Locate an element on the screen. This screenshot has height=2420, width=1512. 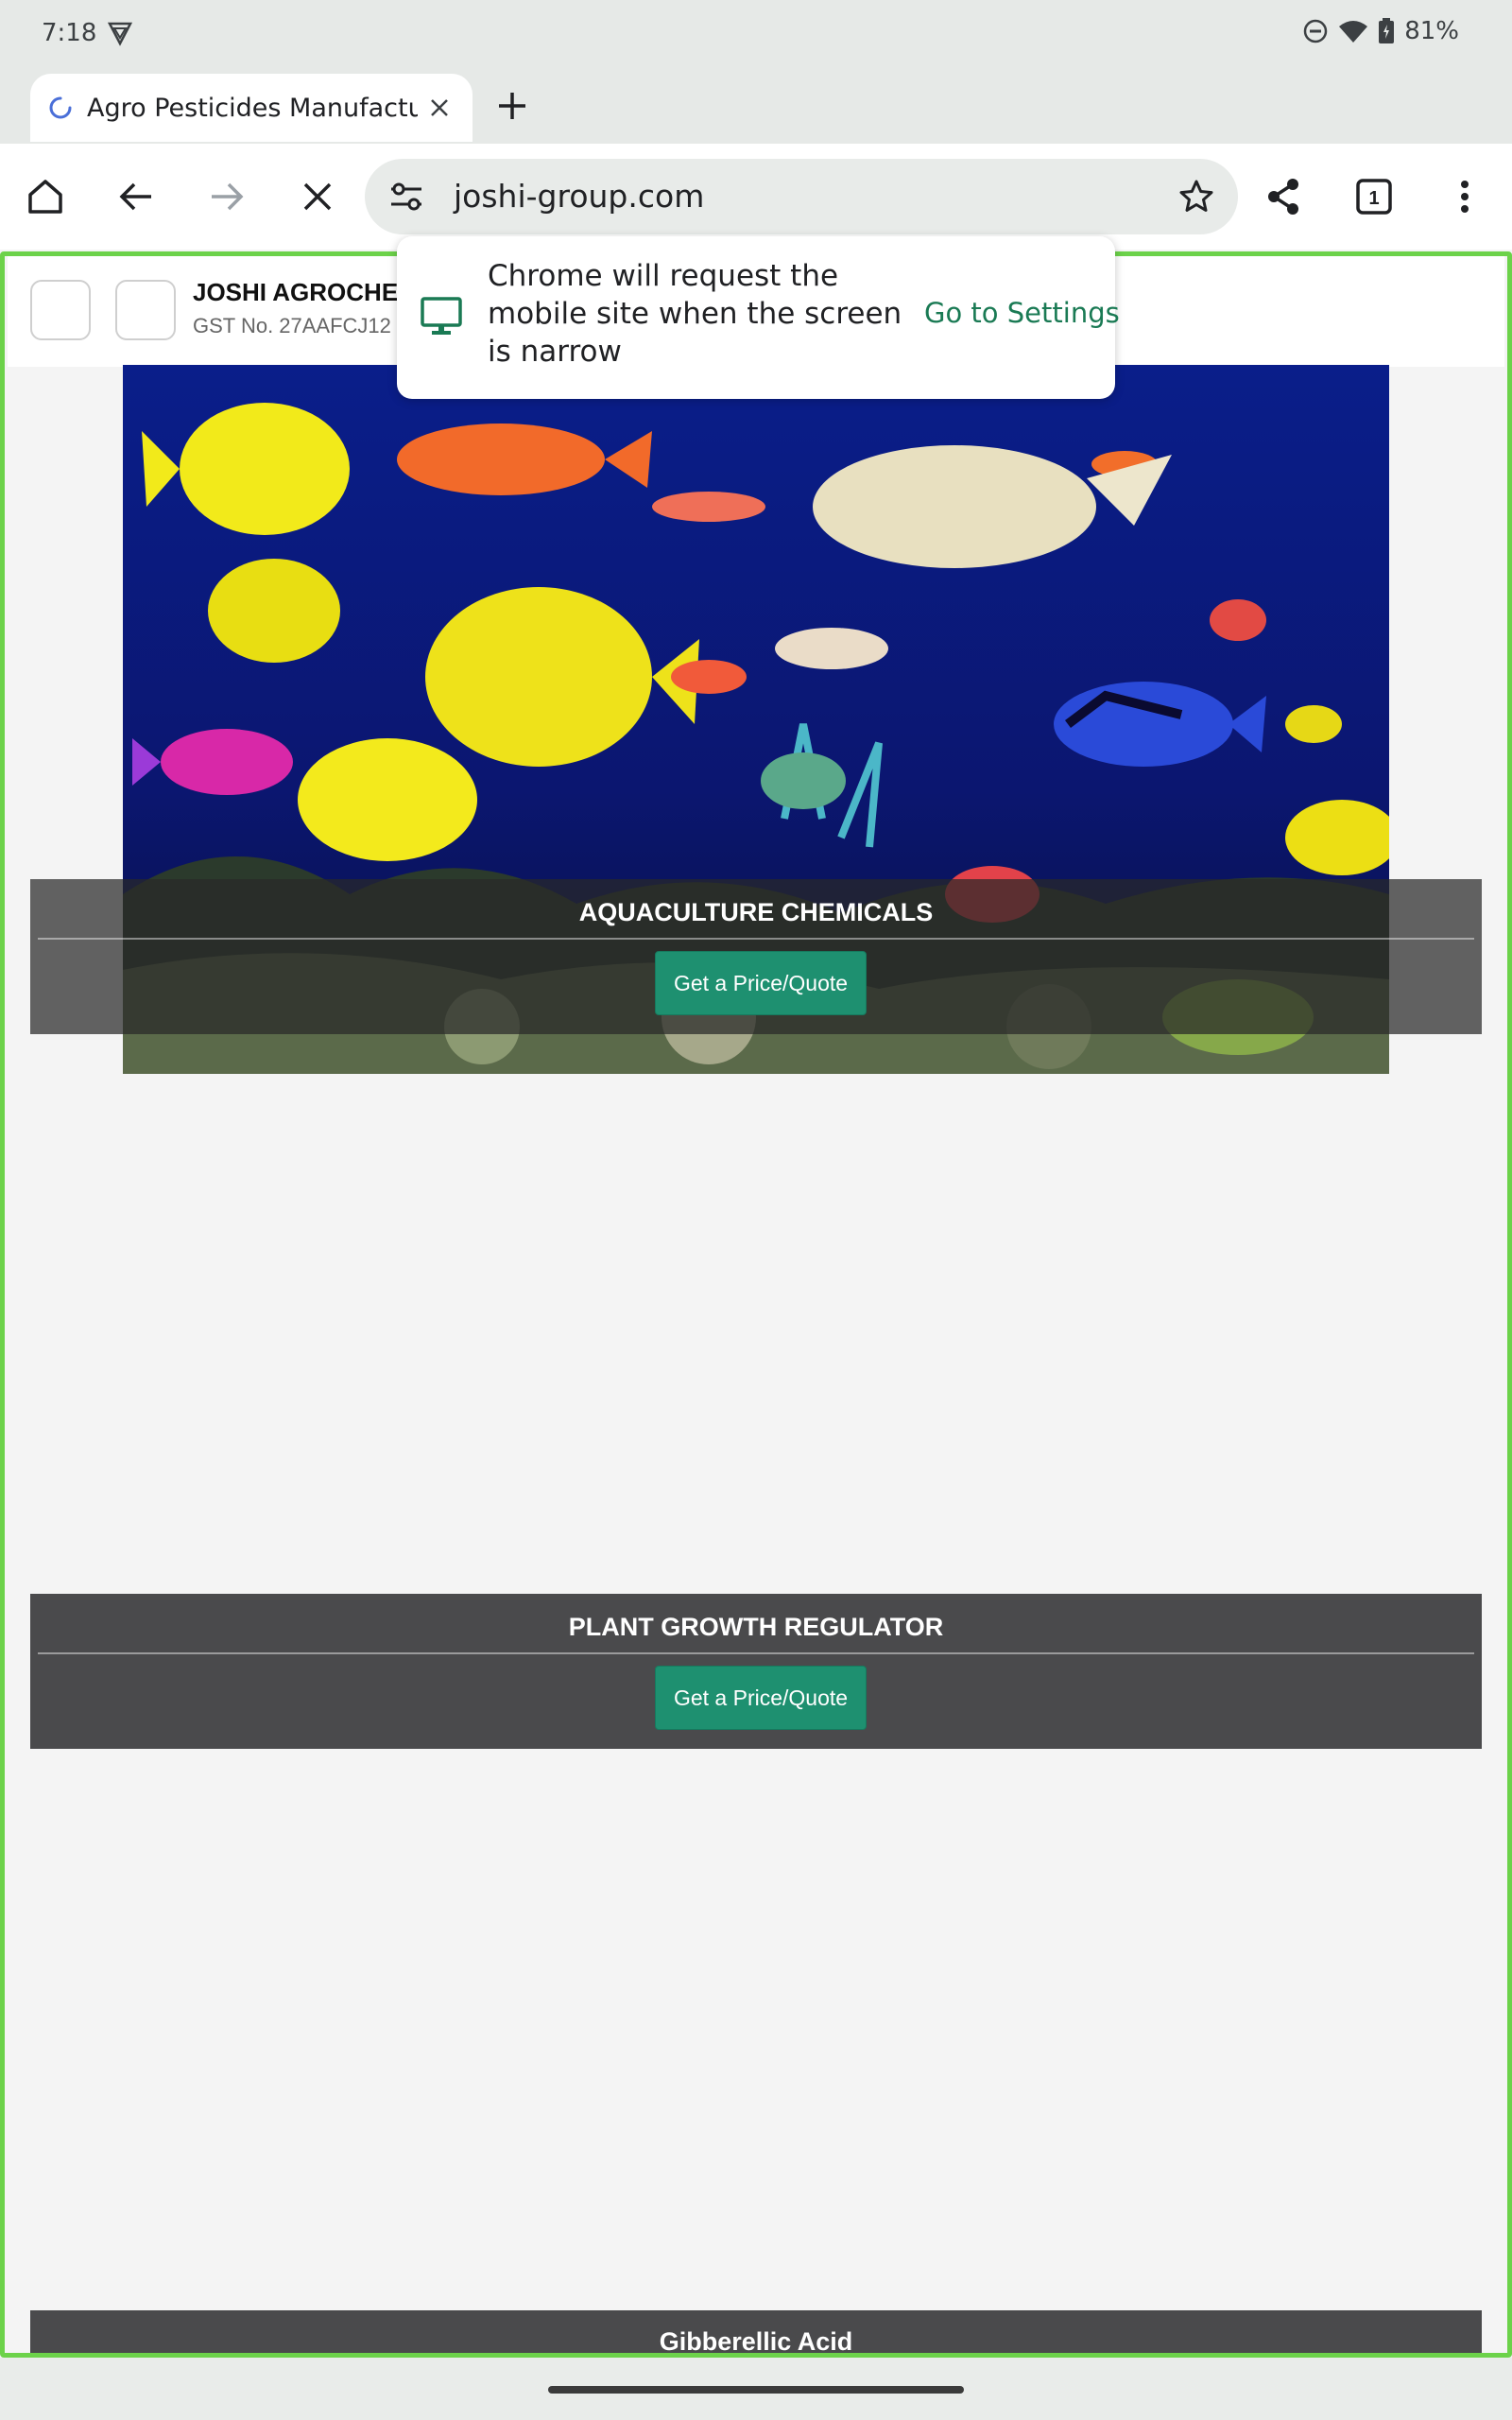
arrow-right-icon is located at coordinates (228, 196).